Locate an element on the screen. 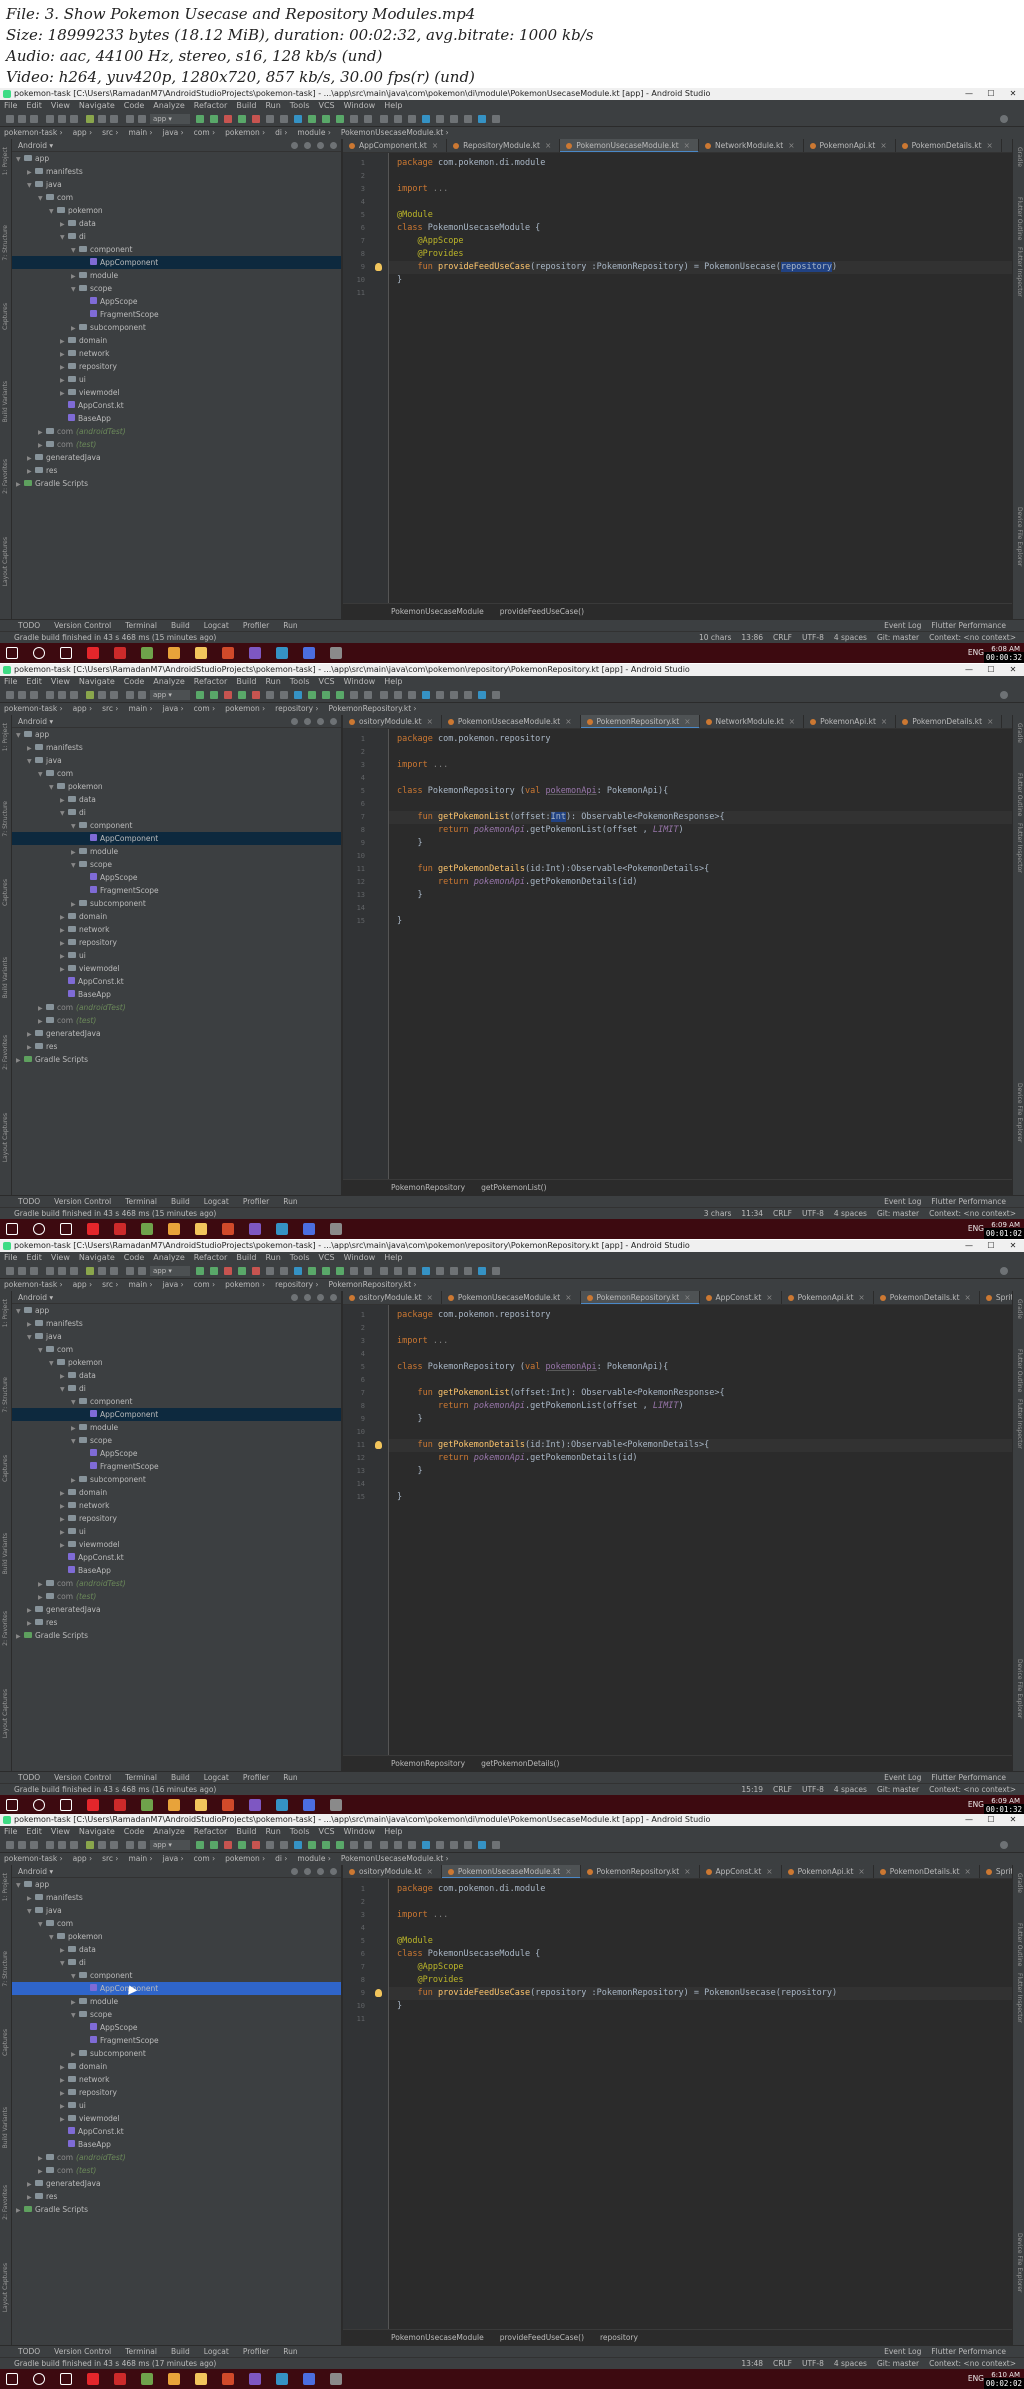 Image resolution: width=1024 pixels, height=2389 pixels. tree-item: FragmentScope is located at coordinates (176, 890).